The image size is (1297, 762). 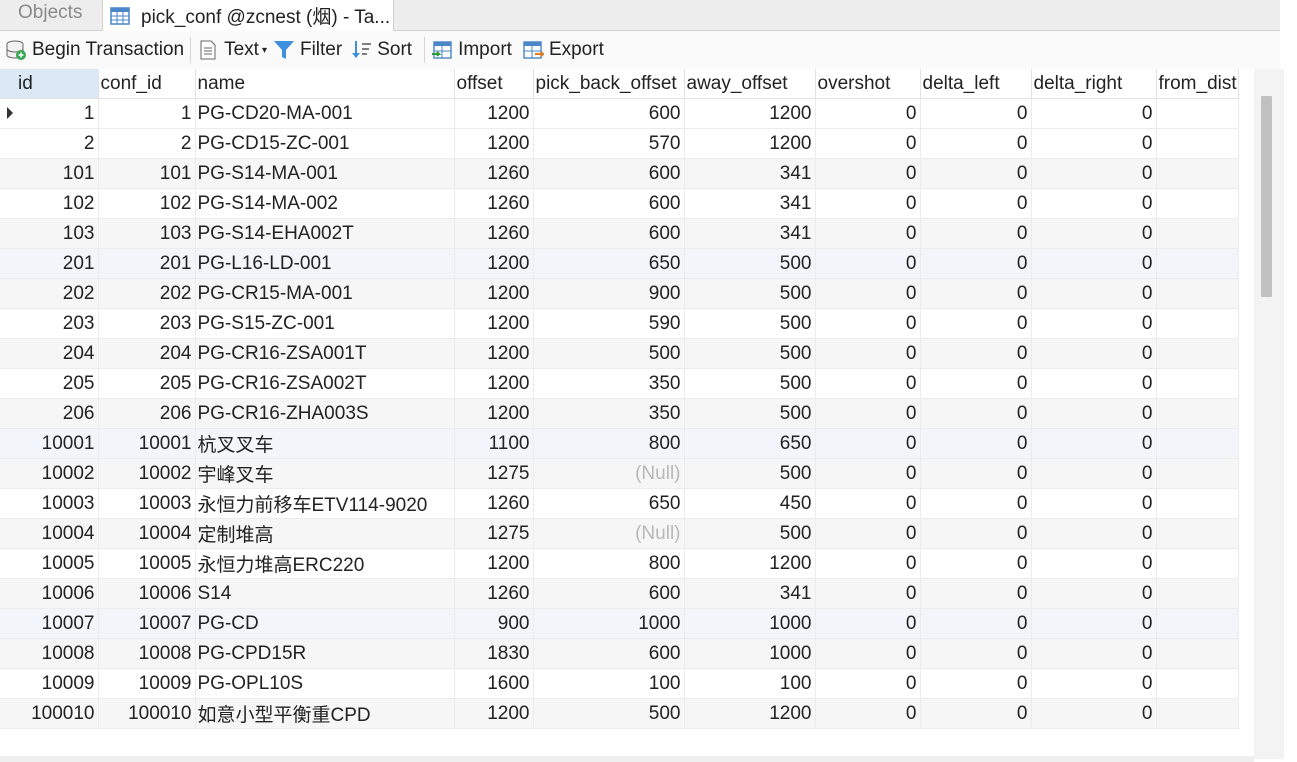 I want to click on column-header-name: name, so click(x=325, y=84).